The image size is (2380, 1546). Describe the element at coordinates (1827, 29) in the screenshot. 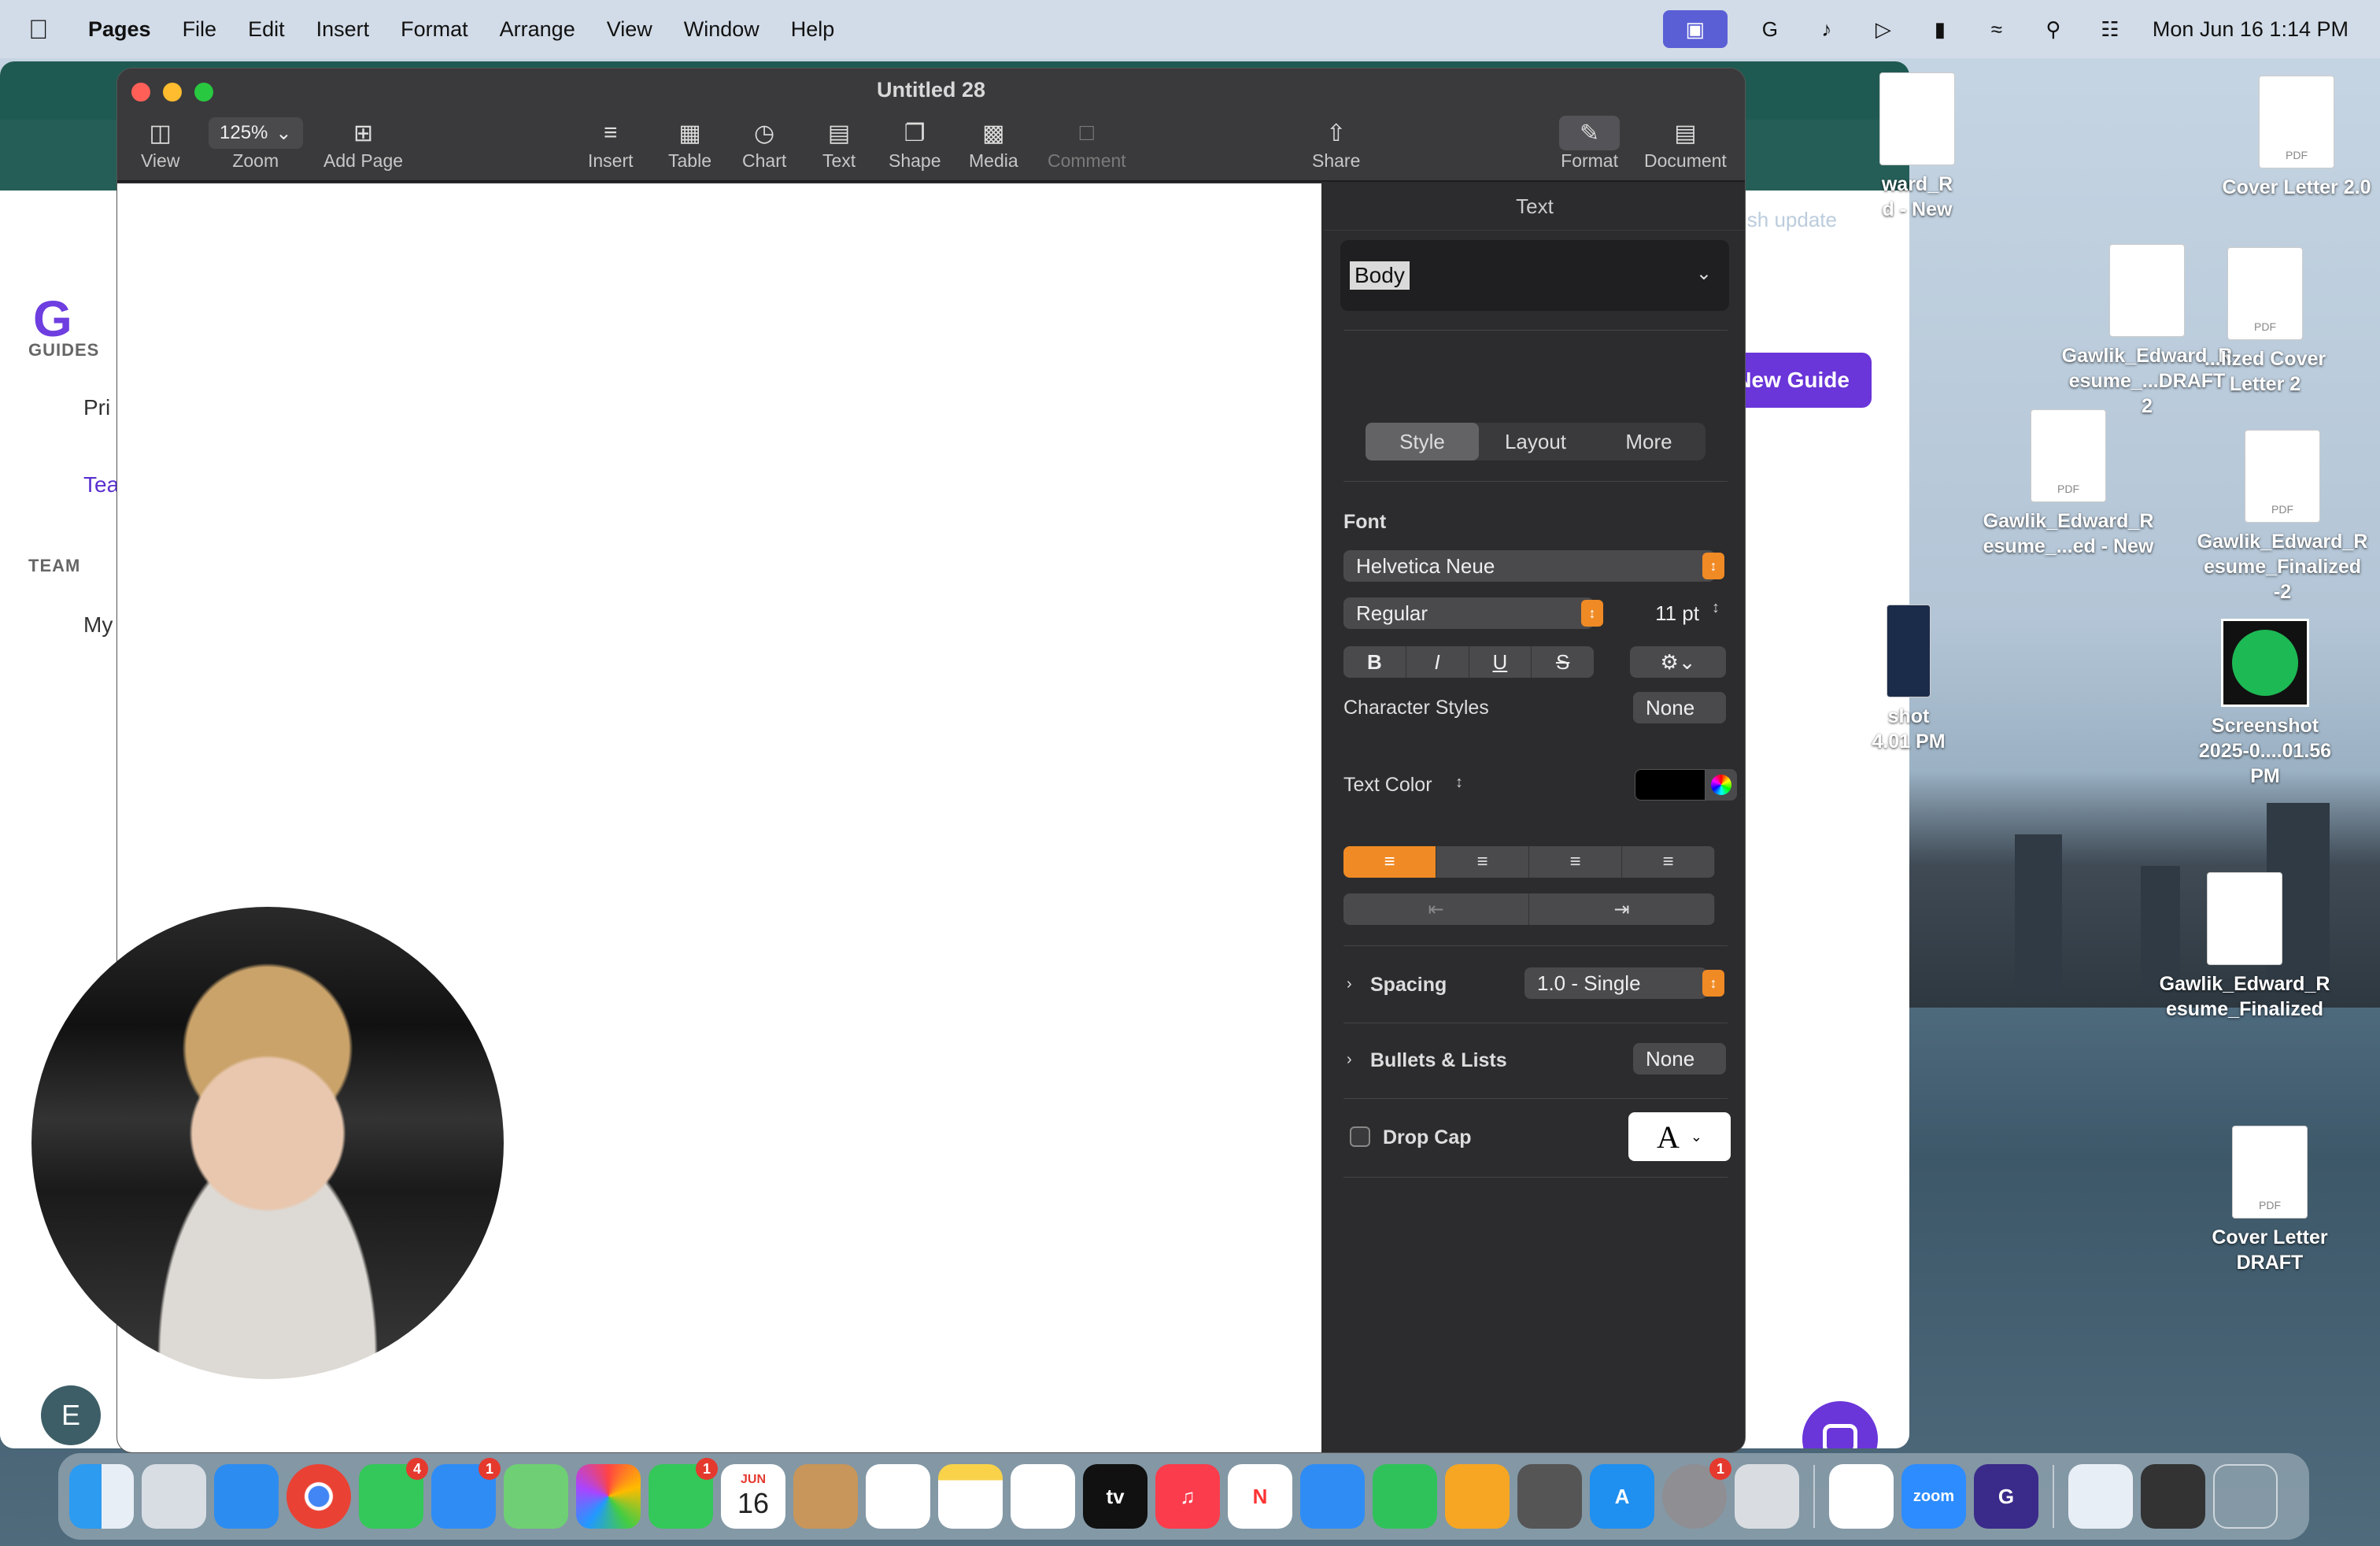

I see `airpods-icon: ♪` at that location.